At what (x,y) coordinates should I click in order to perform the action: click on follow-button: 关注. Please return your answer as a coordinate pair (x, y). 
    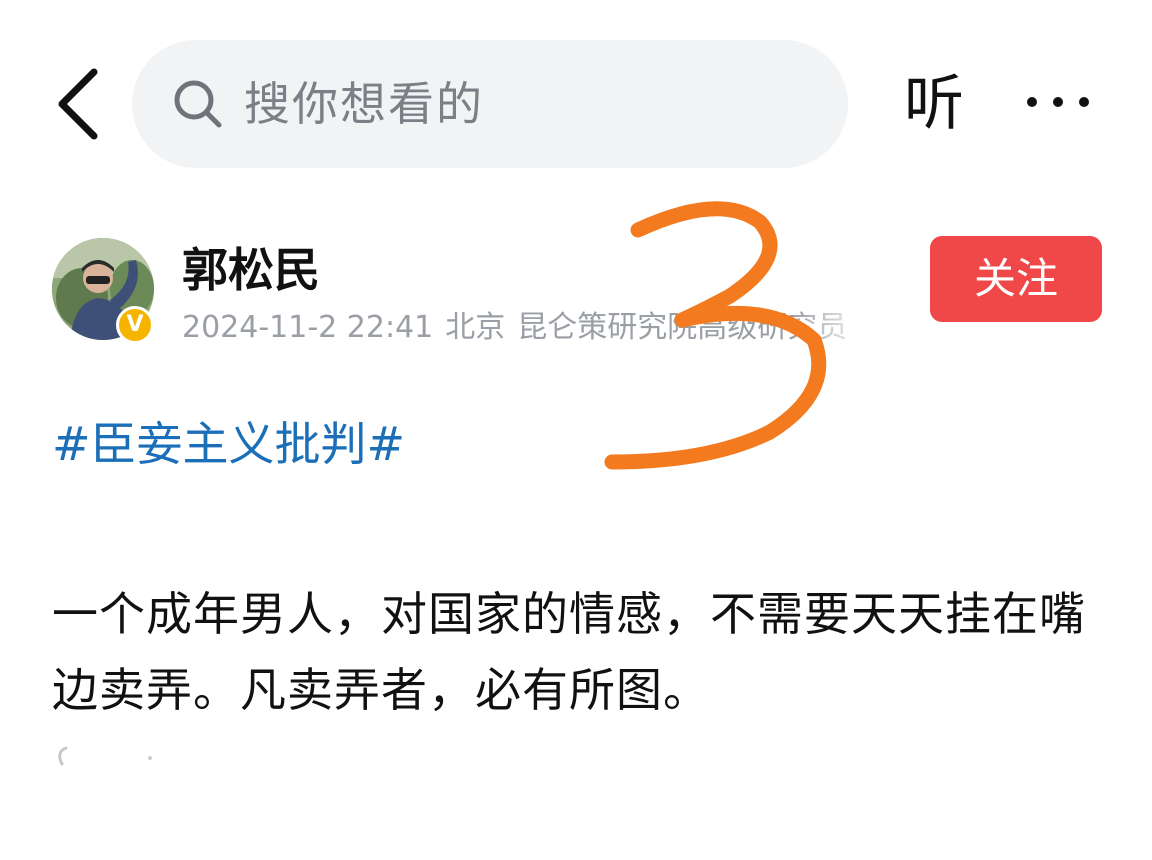
    Looking at the image, I should click on (1016, 279).